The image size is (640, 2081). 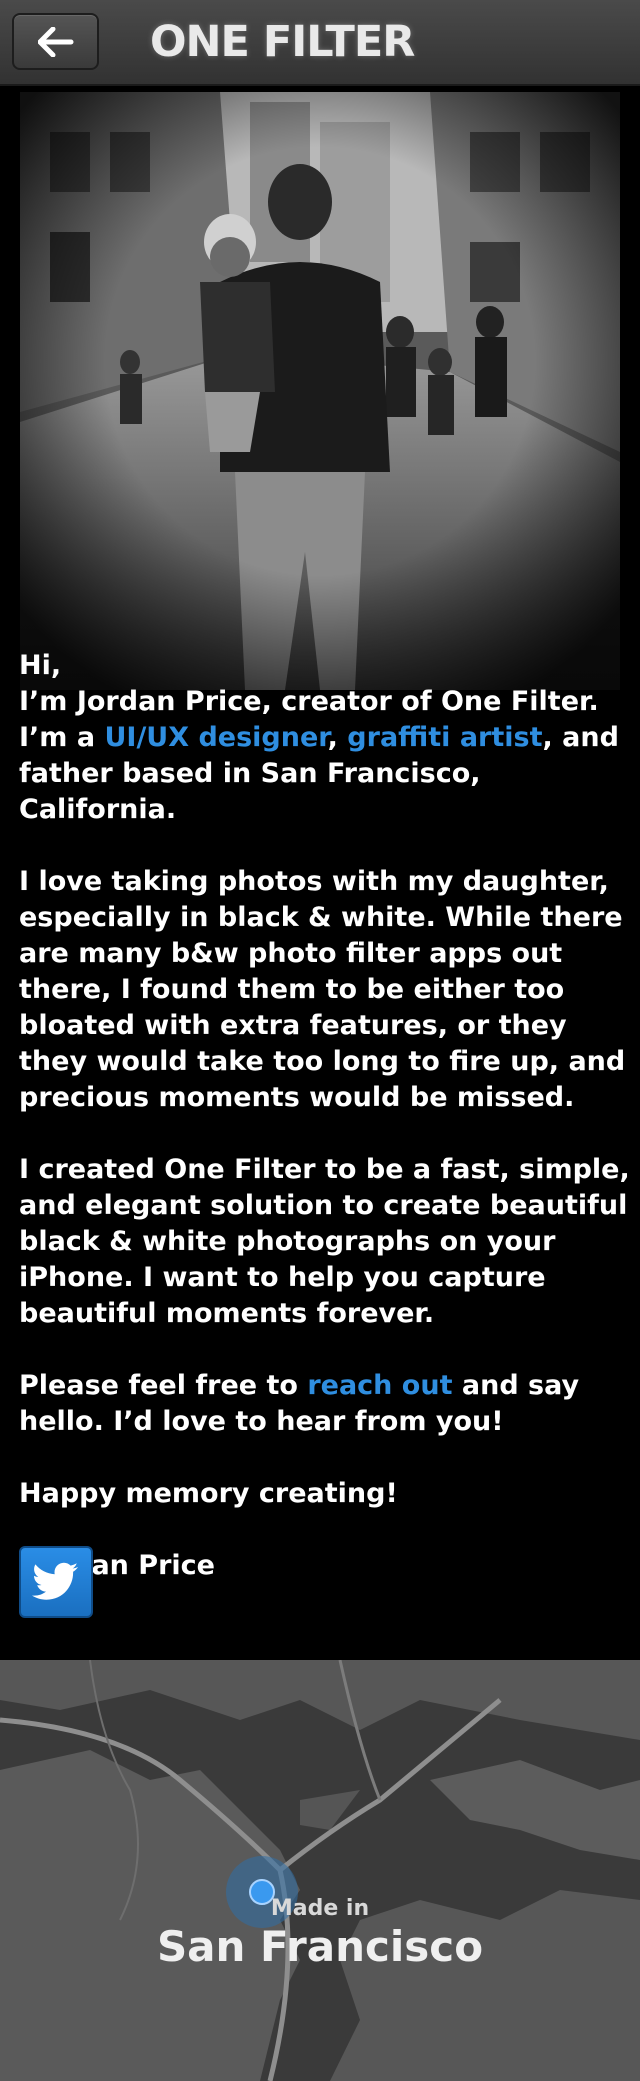 What do you see at coordinates (379, 1385) in the screenshot?
I see `reach-out-link: reach out` at bounding box center [379, 1385].